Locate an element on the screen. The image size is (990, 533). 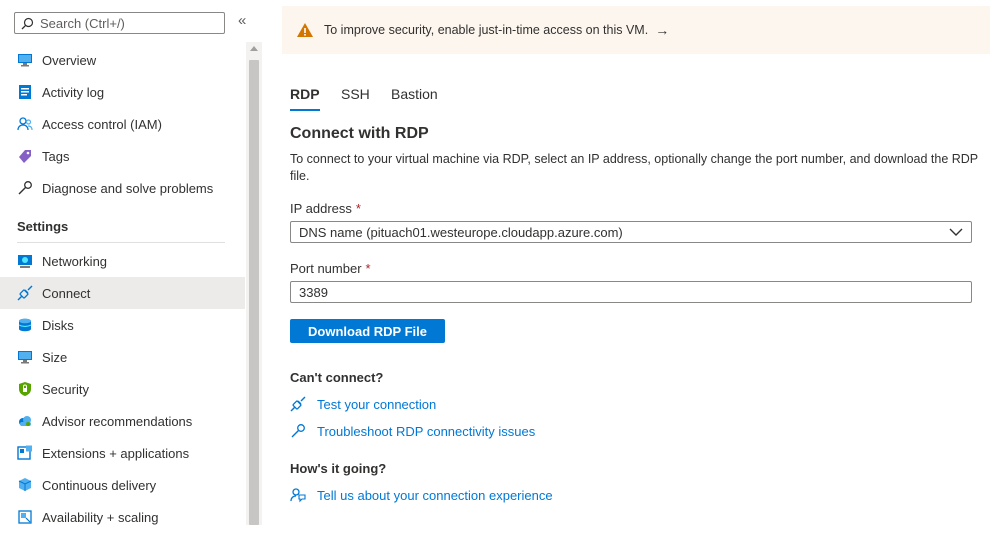
arrow-right-icon: → is located at coordinates (662, 30).